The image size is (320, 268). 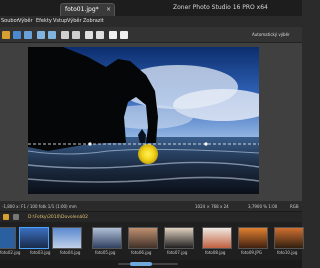 I want to click on toolbar: Automatický výběr, so click(x=151, y=35).